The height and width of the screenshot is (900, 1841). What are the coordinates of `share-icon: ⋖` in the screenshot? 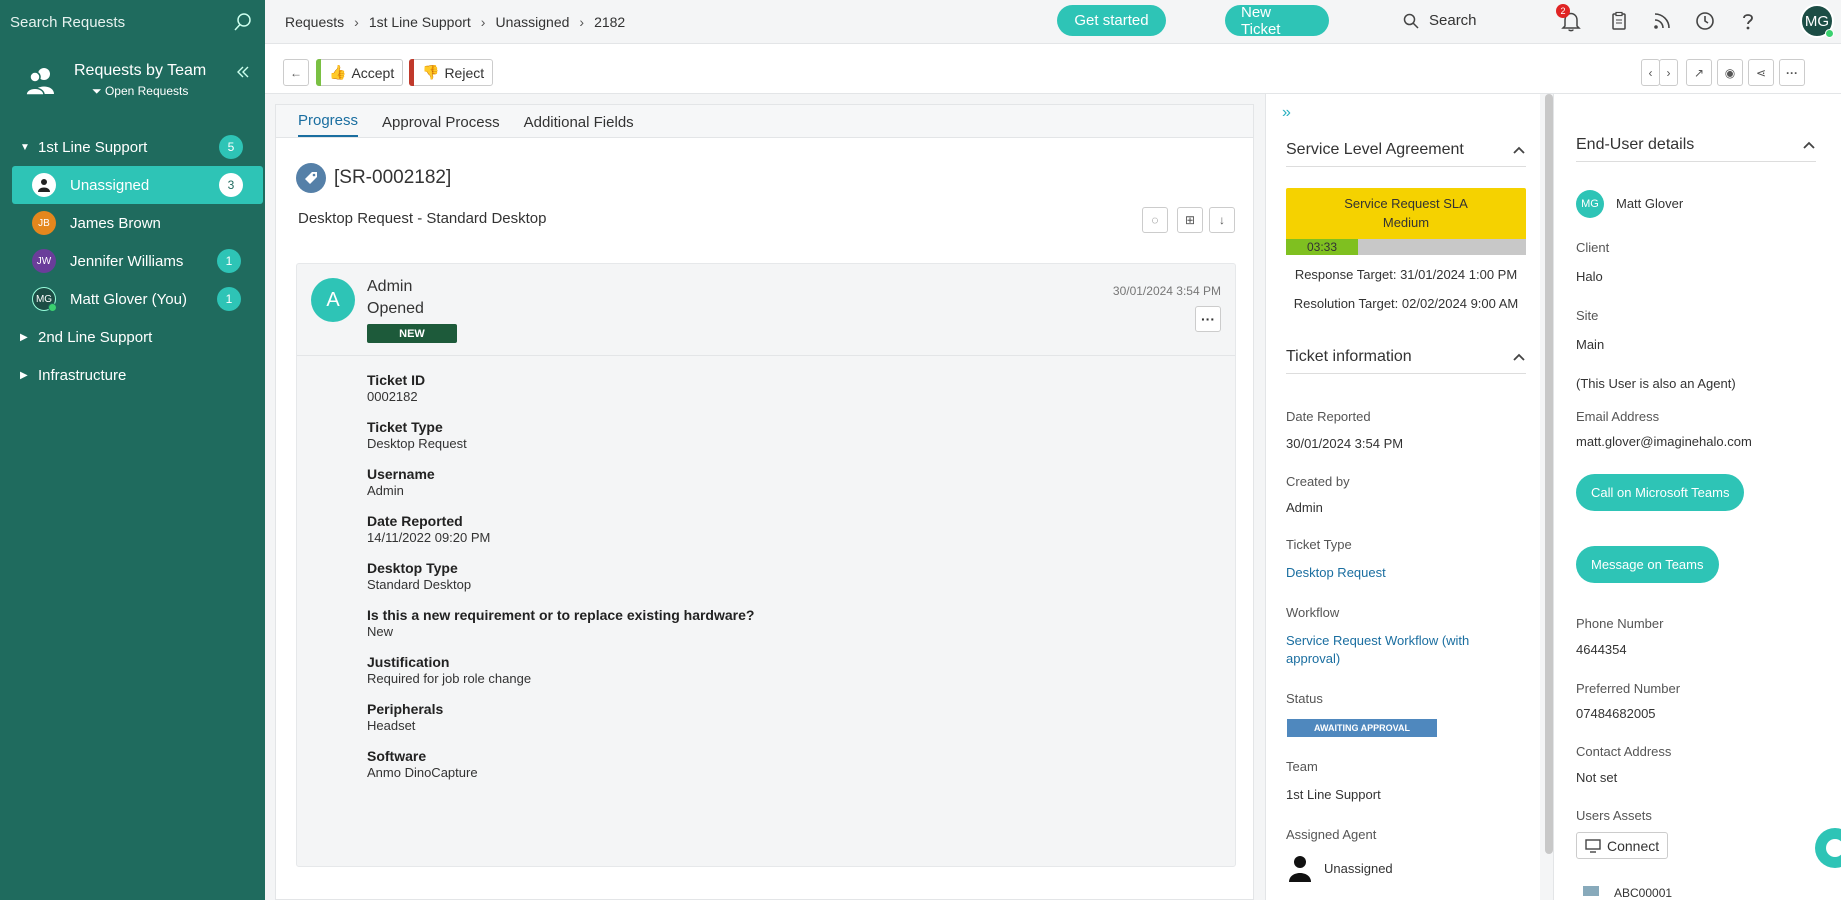 It's located at (1761, 72).